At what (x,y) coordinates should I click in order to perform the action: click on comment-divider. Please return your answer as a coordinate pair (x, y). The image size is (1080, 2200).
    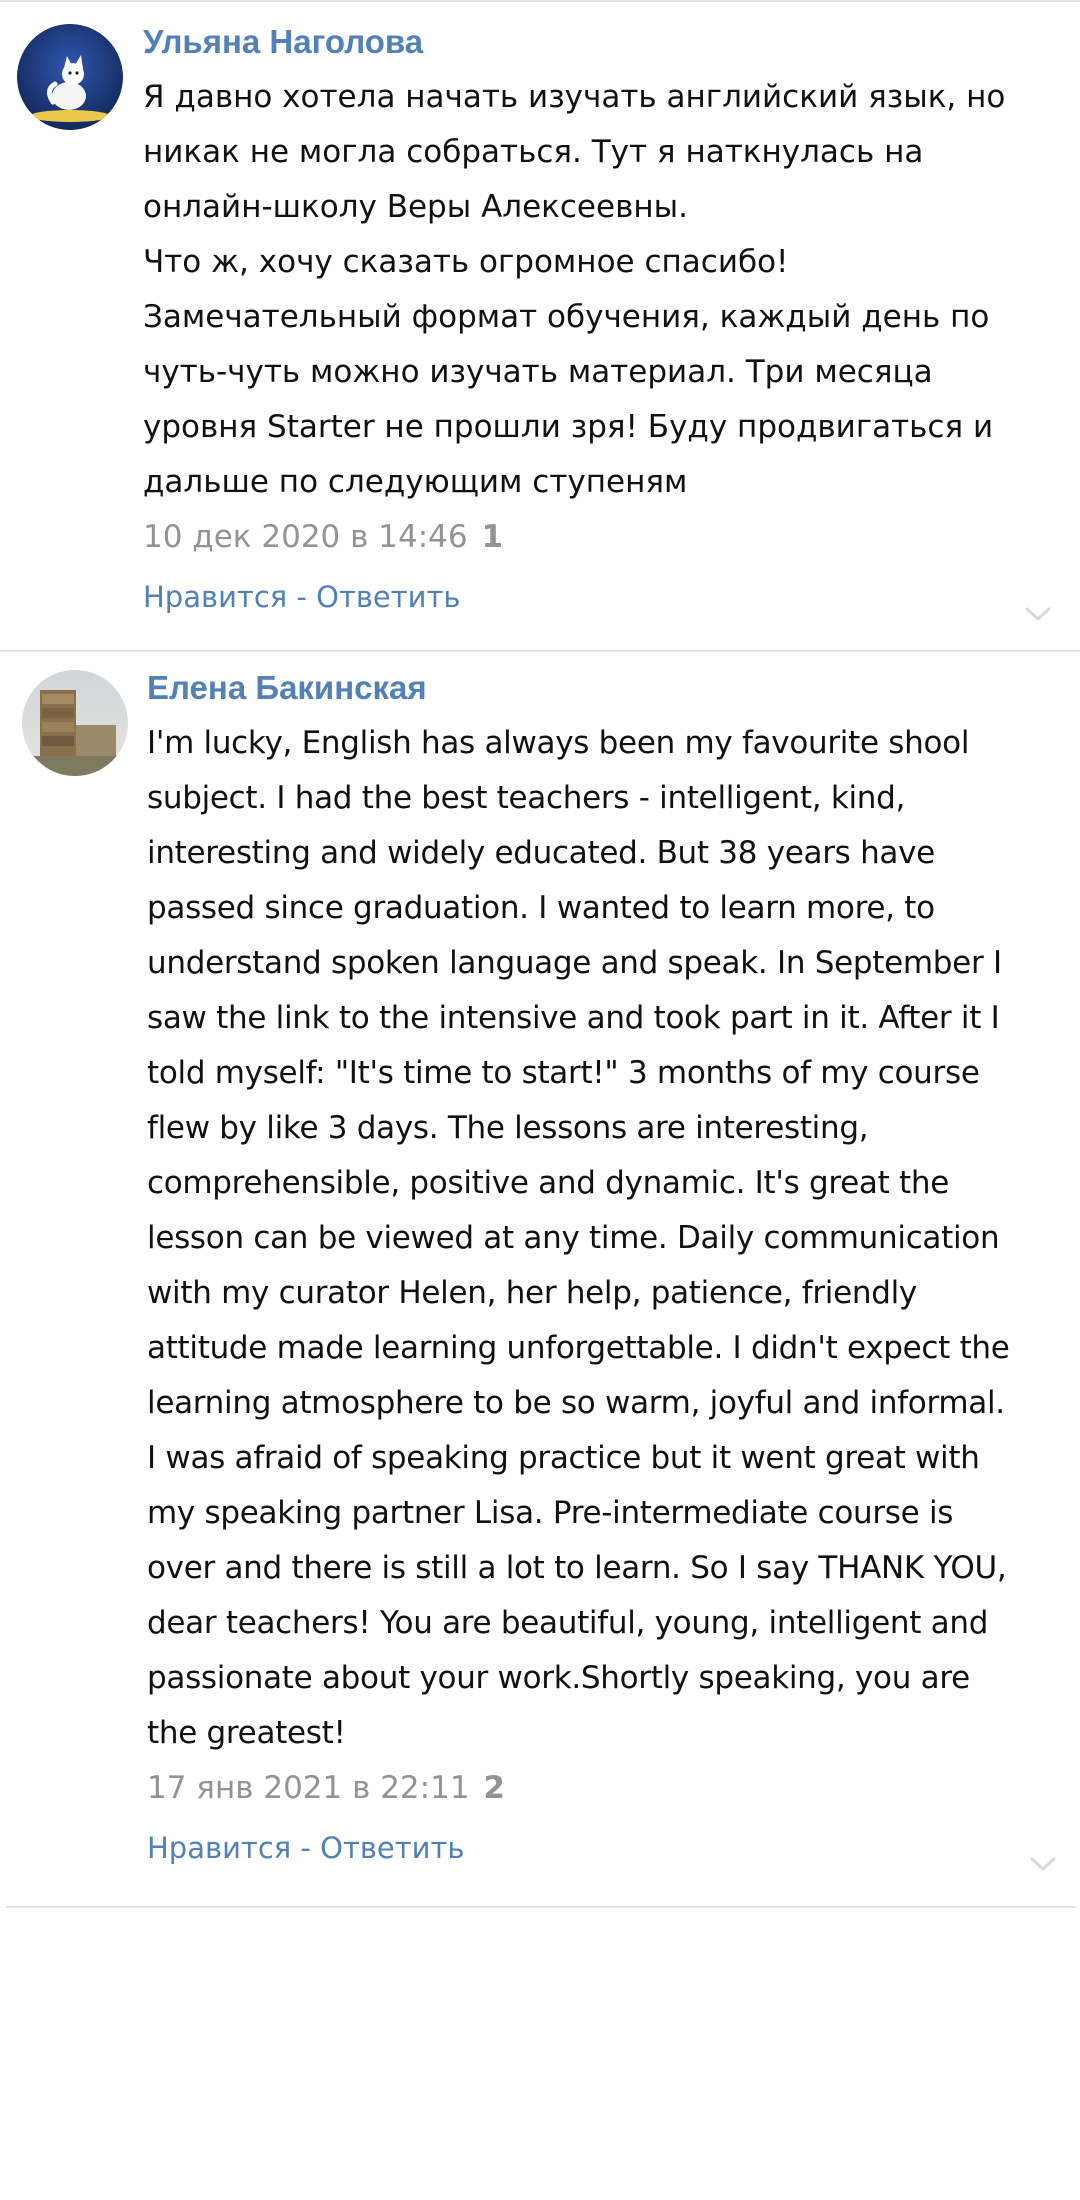
    Looking at the image, I should click on (541, 1907).